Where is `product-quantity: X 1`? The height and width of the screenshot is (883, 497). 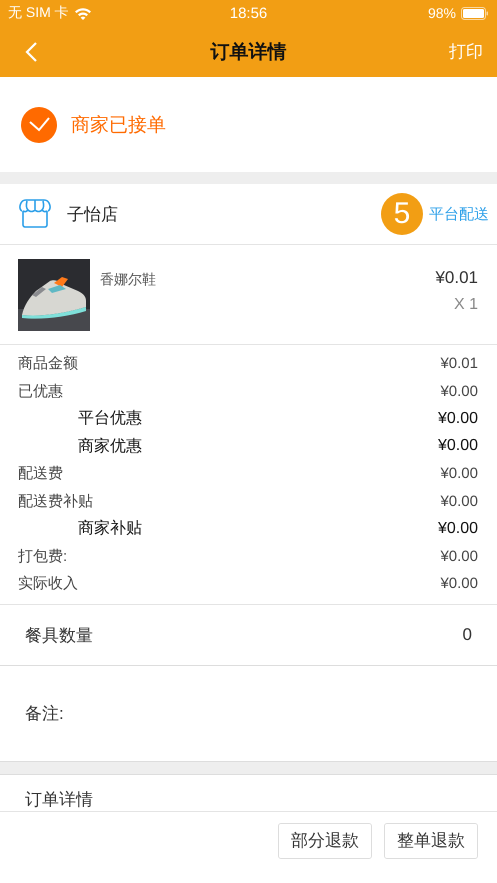
product-quantity: X 1 is located at coordinates (466, 305).